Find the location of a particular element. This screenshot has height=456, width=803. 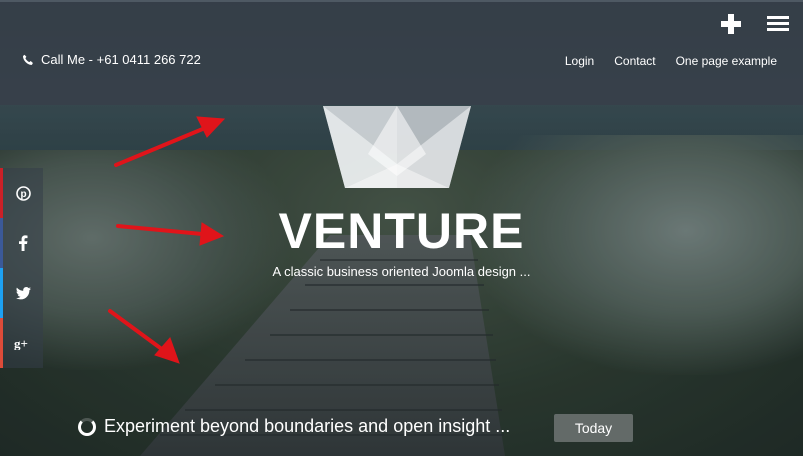

call-me-link: Call Me - +61 0411 266 722 is located at coordinates (111, 59).